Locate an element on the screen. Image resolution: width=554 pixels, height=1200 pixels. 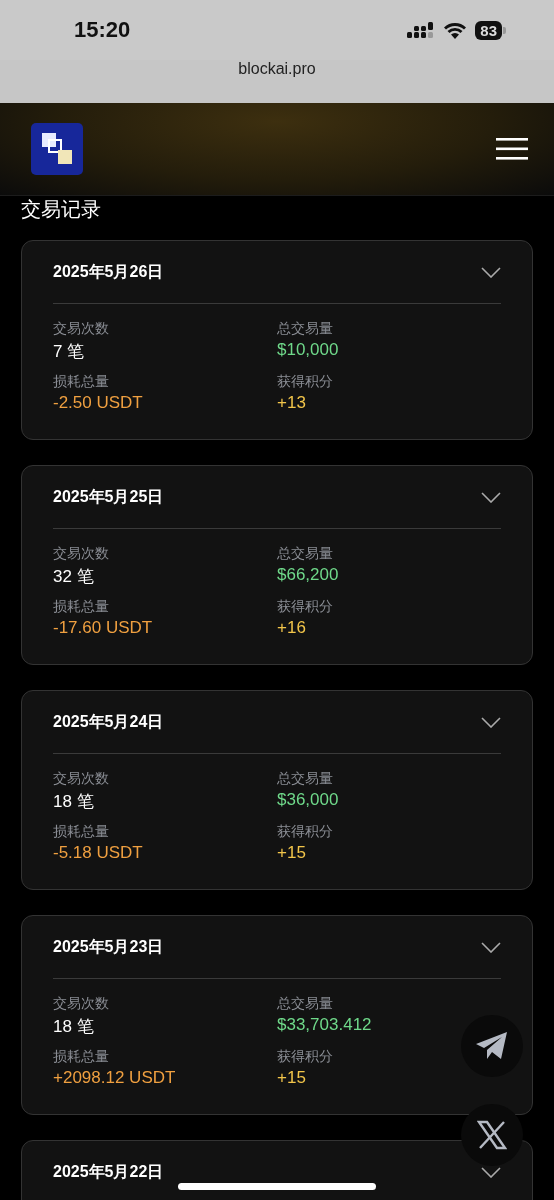
signal-icon is located at coordinates (421, 30).